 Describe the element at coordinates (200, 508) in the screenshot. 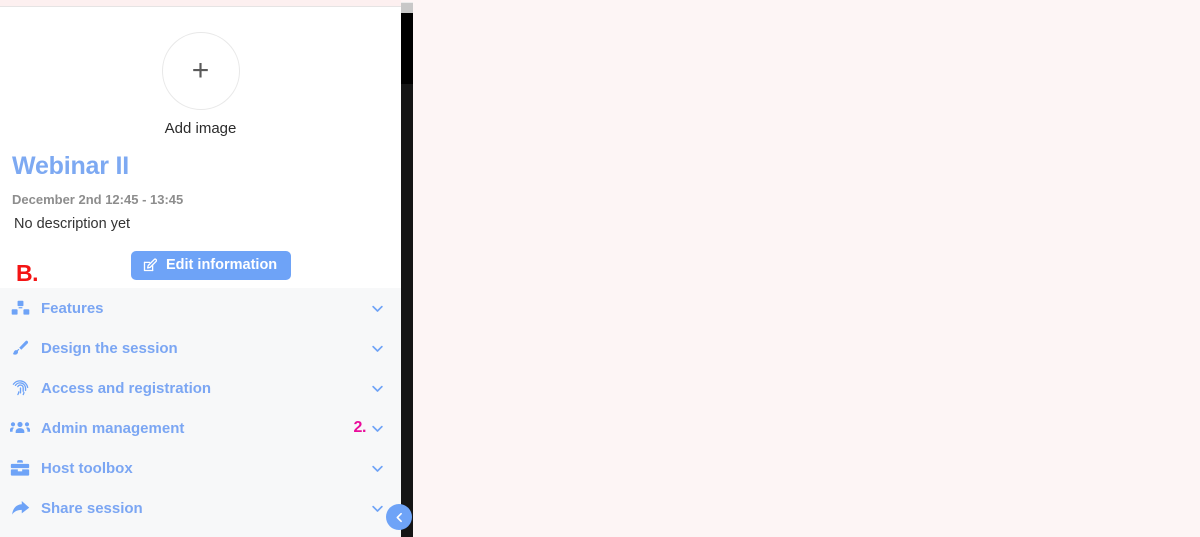

I see `menu-item-share-session: Share session` at that location.